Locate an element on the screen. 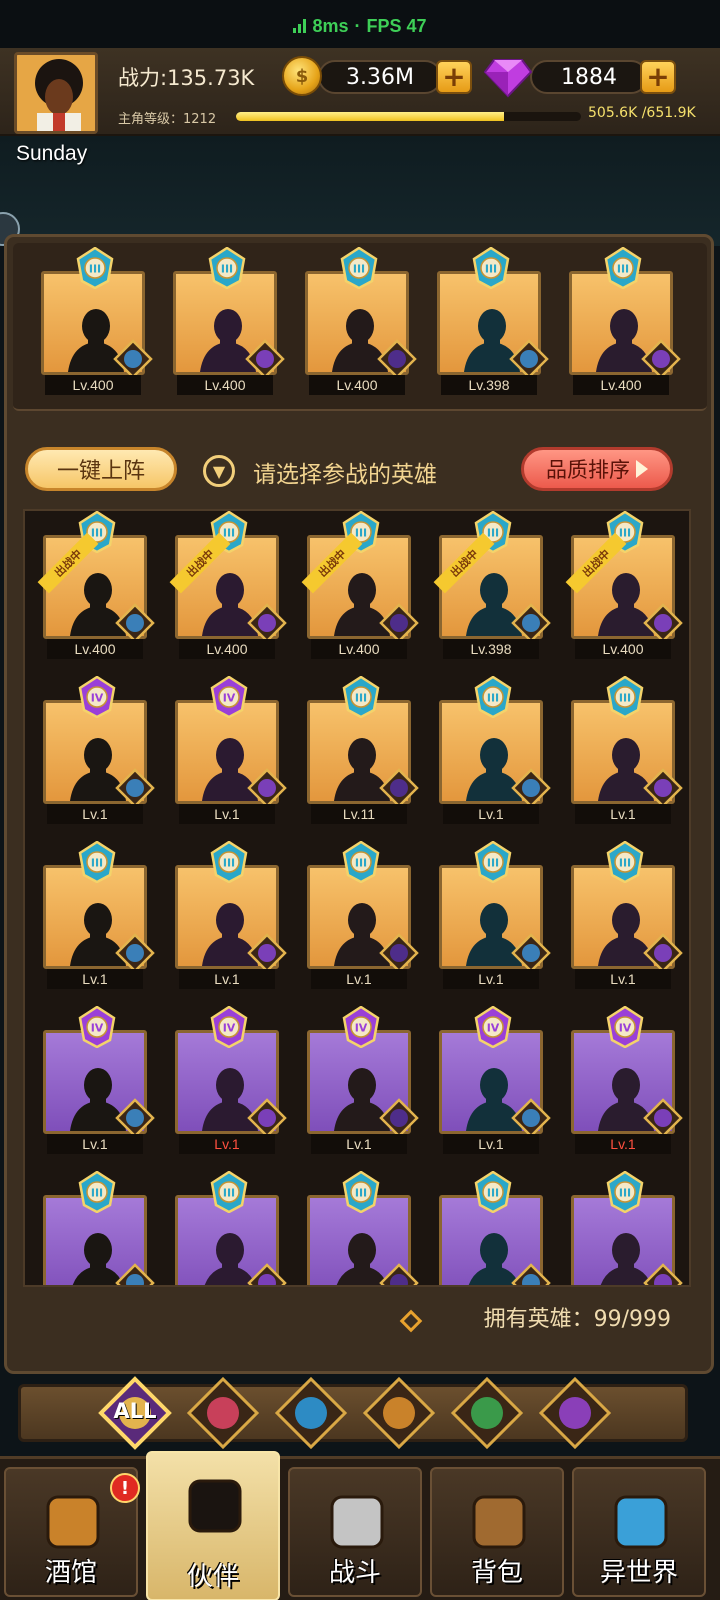 The height and width of the screenshot is (1600, 720). xp-bar is located at coordinates (408, 116).